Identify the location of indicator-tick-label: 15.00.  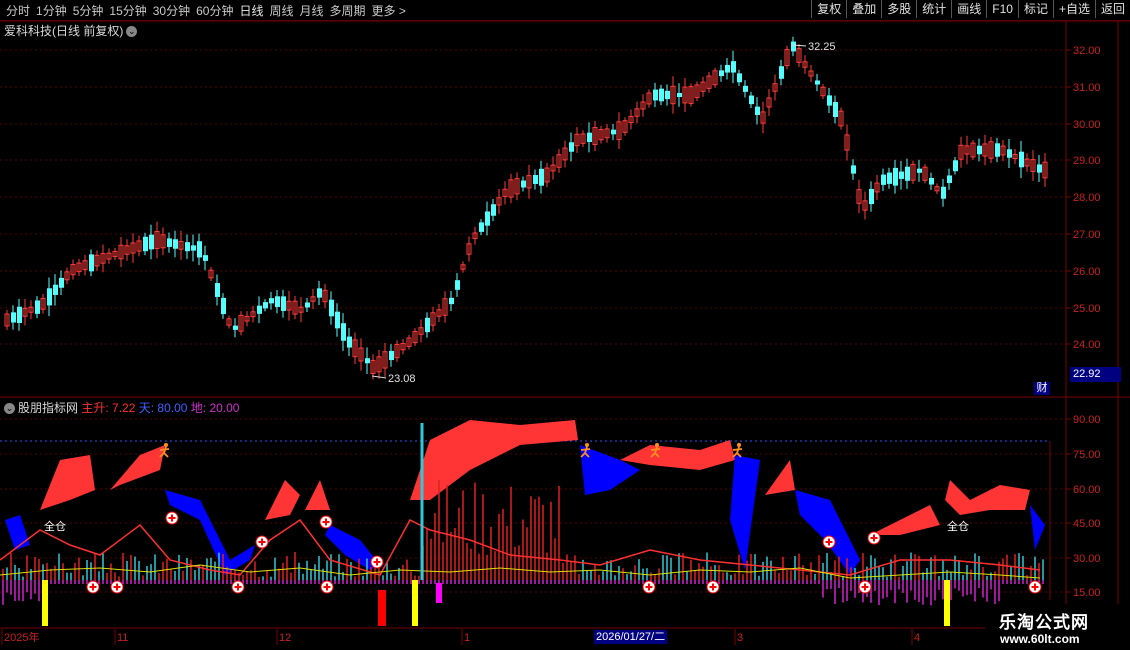
(1087, 593).